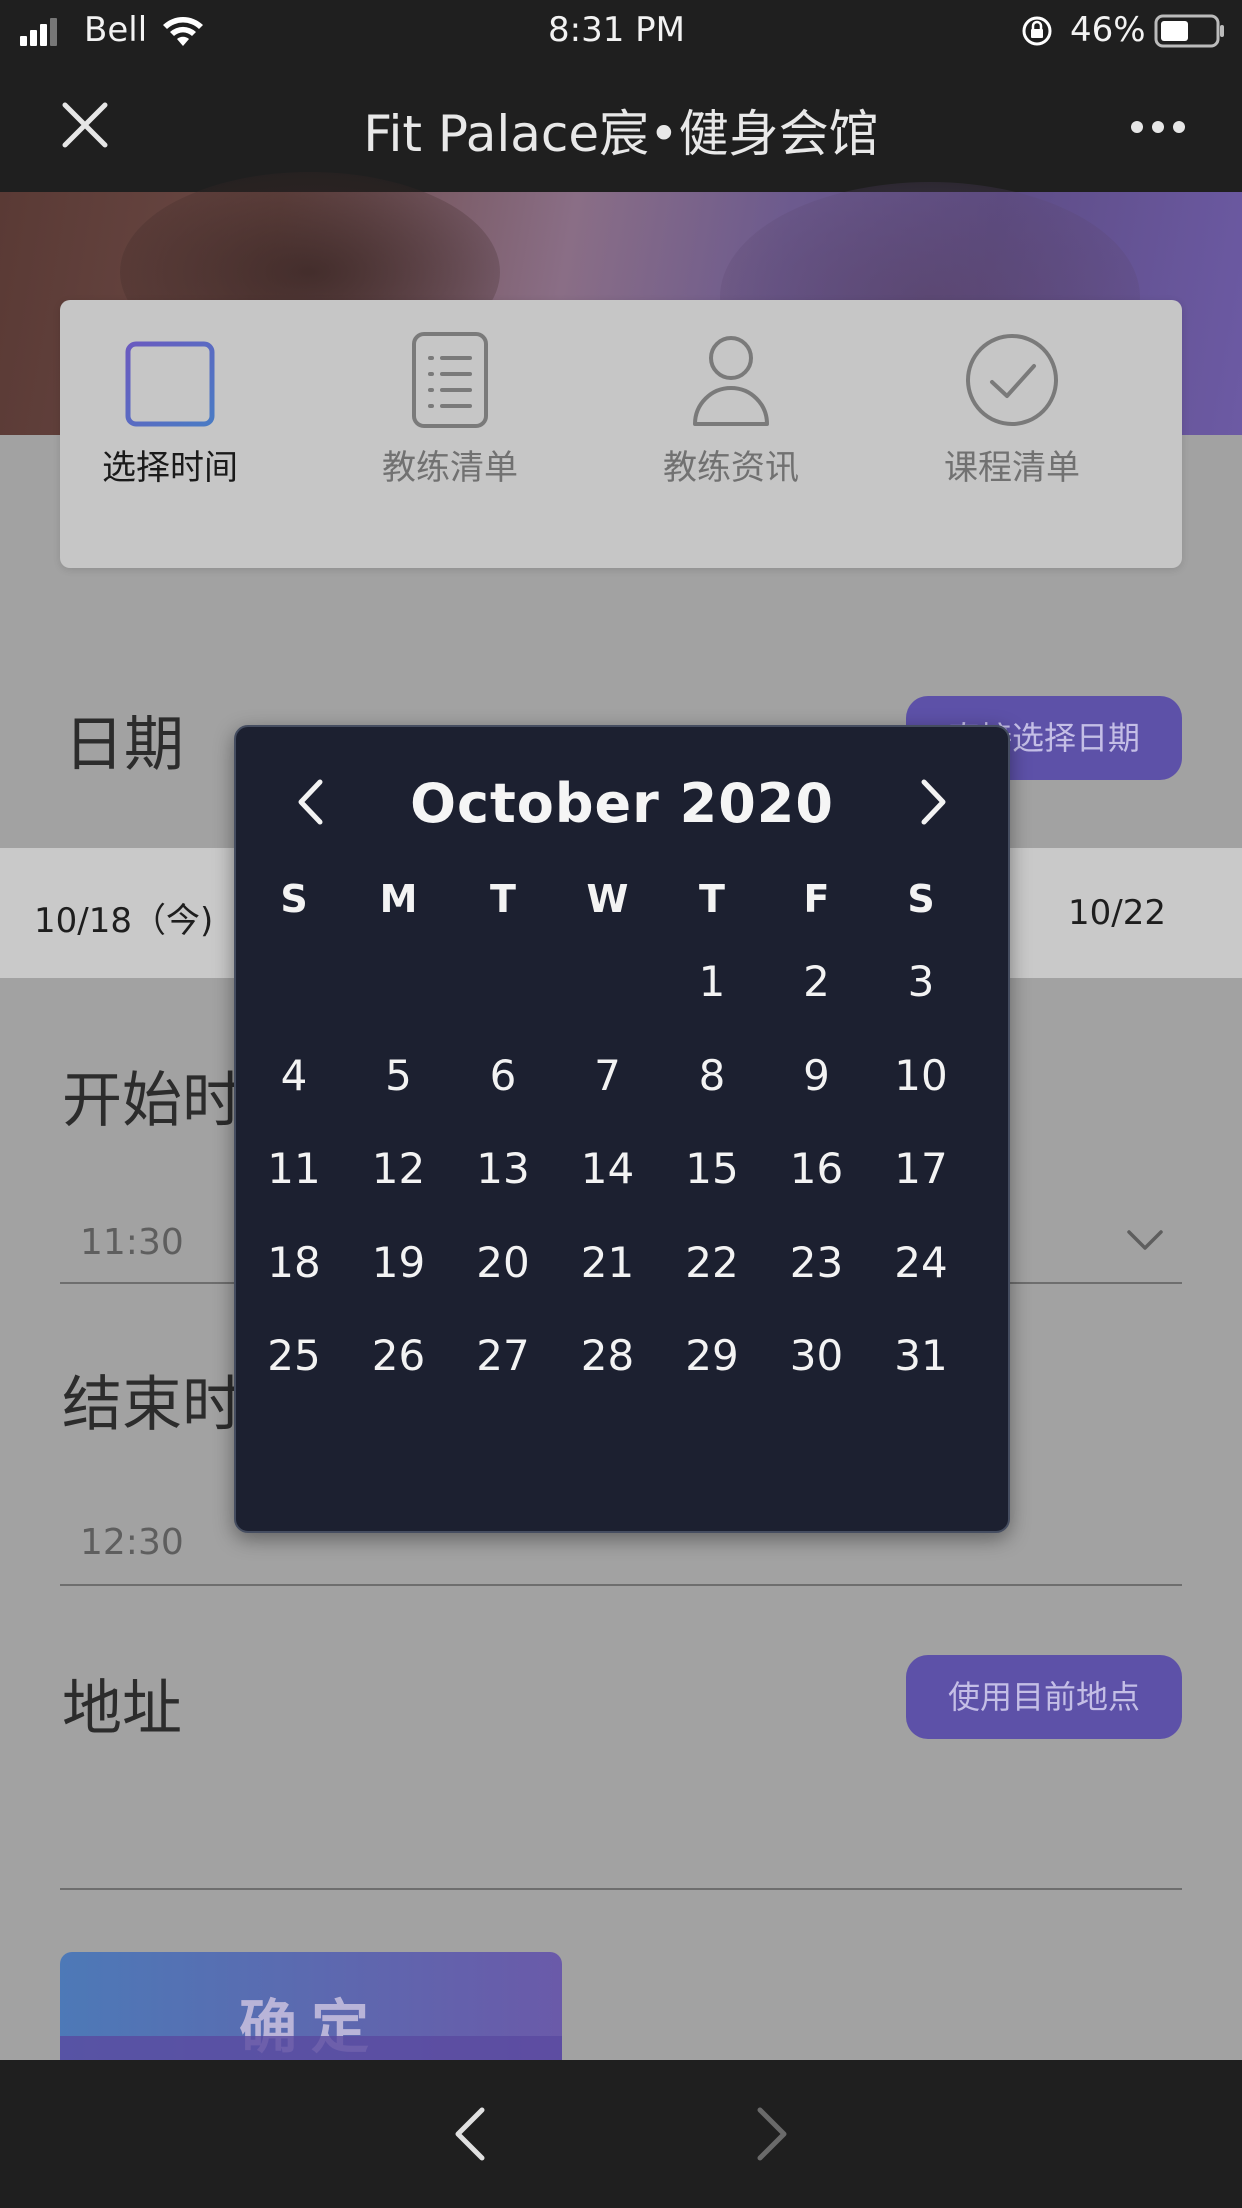 The width and height of the screenshot is (1242, 2208). Describe the element at coordinates (183, 31) in the screenshot. I see `wifi-icon` at that location.